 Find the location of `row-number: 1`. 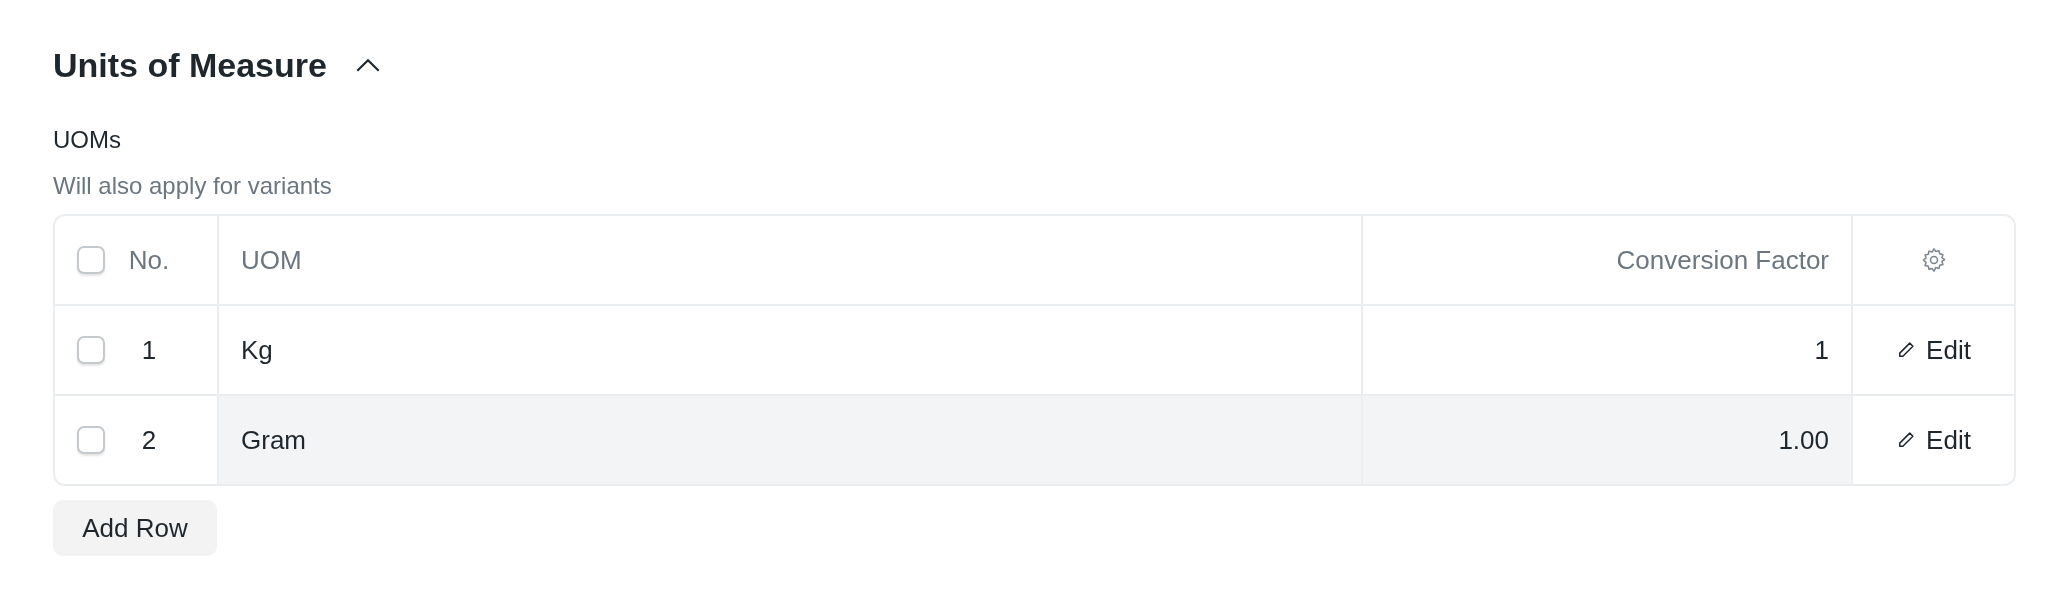

row-number: 1 is located at coordinates (149, 350).